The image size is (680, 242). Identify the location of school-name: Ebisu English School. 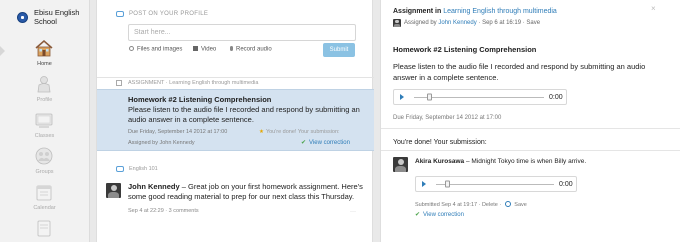
(57, 17).